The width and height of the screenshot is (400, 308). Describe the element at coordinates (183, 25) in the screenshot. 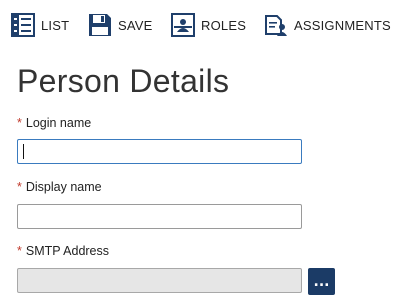

I see `roles-icon` at that location.